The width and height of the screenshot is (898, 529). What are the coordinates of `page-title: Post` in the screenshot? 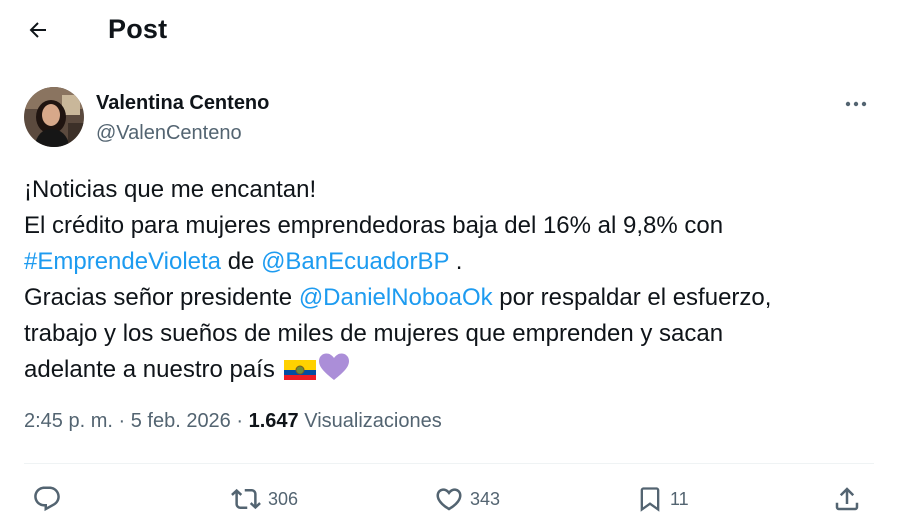 It's located at (138, 29).